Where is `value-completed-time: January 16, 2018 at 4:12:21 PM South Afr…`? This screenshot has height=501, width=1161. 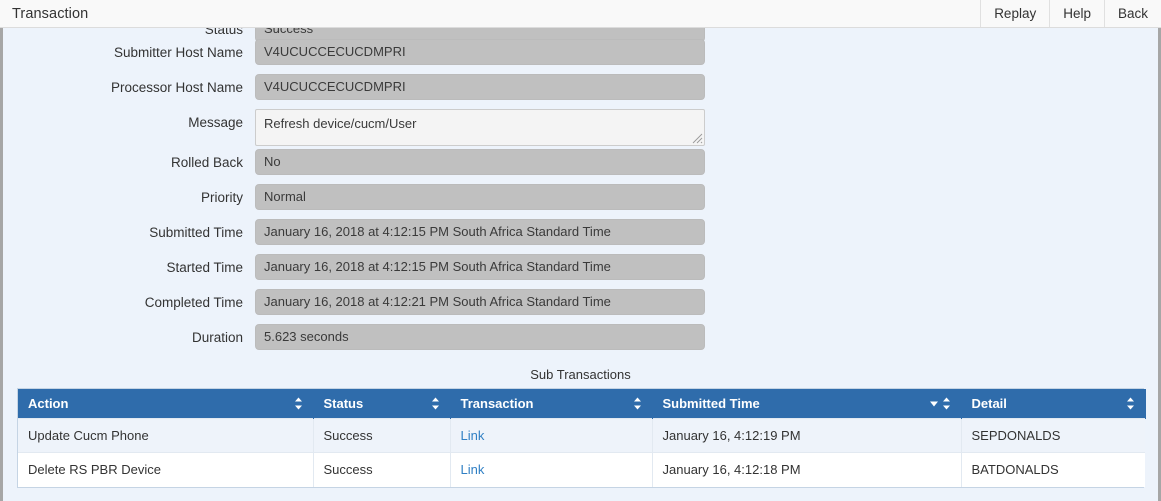 value-completed-time: January 16, 2018 at 4:12:21 PM South Afr… is located at coordinates (480, 302).